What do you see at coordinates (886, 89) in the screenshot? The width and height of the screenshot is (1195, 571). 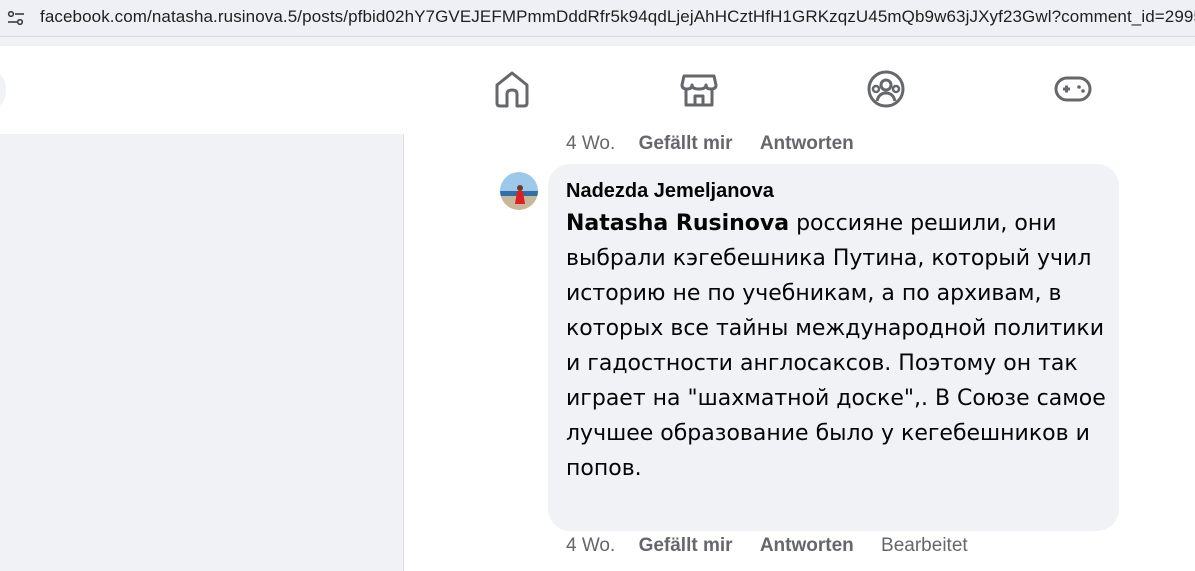 I see `groups-icon` at bounding box center [886, 89].